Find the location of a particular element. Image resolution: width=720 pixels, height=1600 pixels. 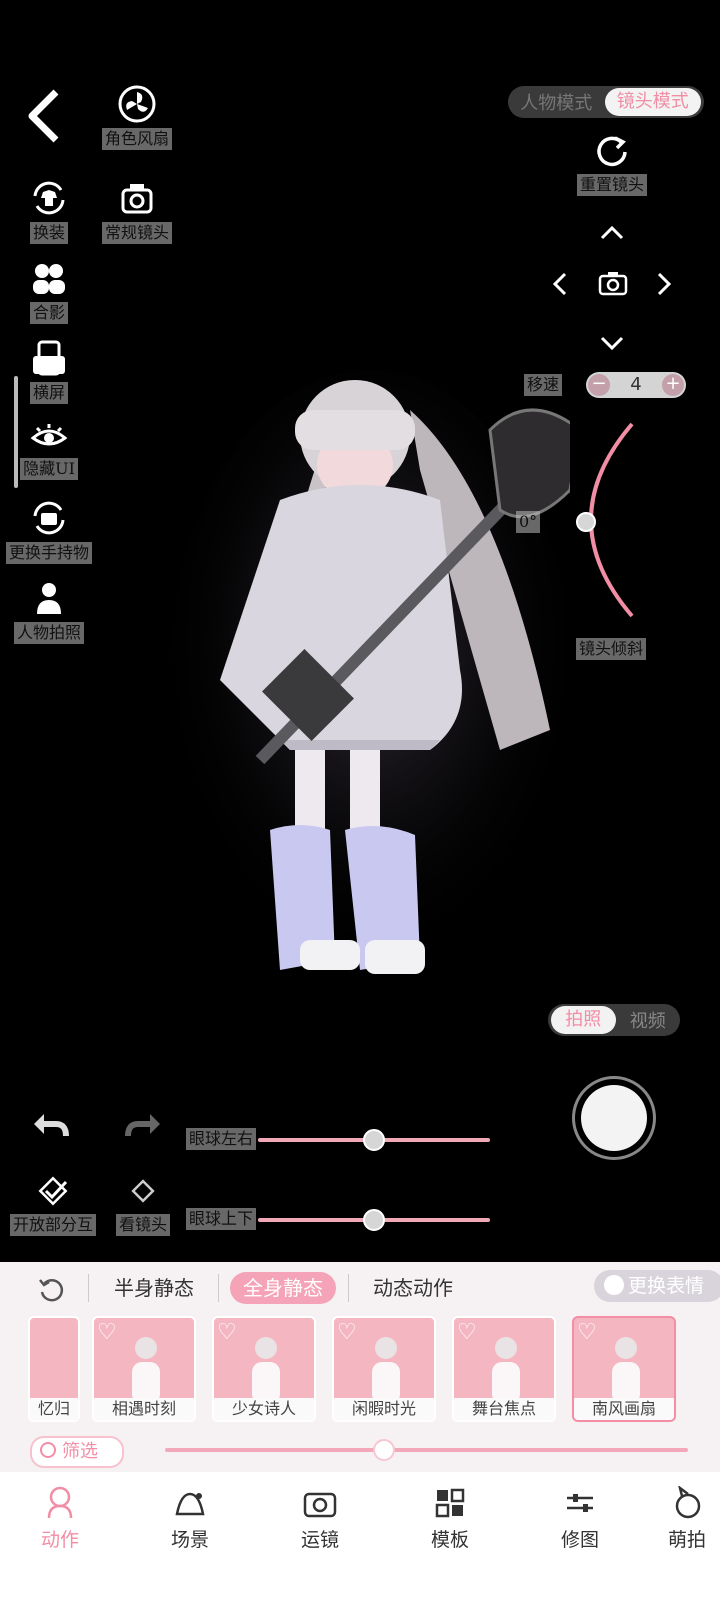

diamond-icon is located at coordinates (143, 1193).